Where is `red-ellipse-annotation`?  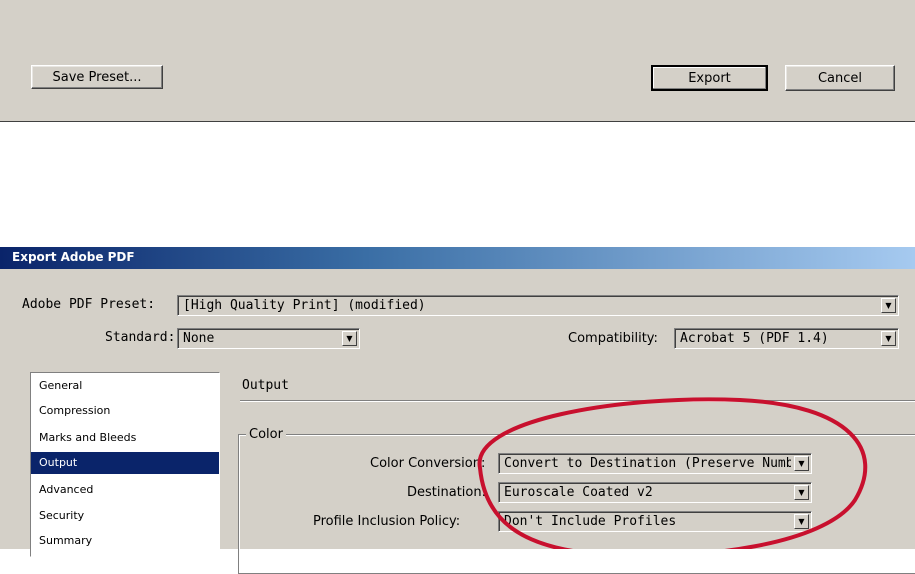 red-ellipse-annotation is located at coordinates (672, 473).